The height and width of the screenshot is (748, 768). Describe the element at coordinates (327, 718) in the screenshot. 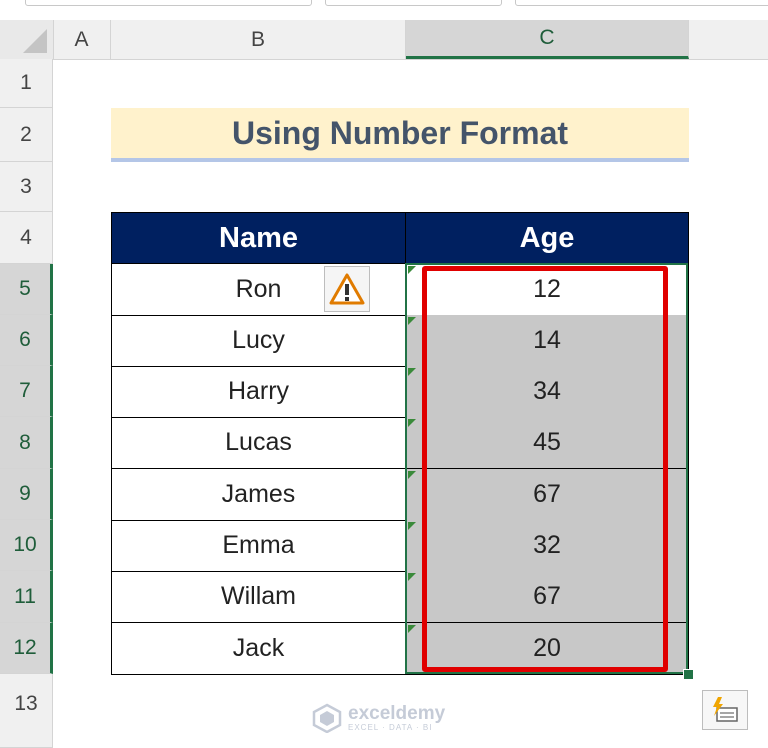

I see `exceldemy-logo-icon` at that location.